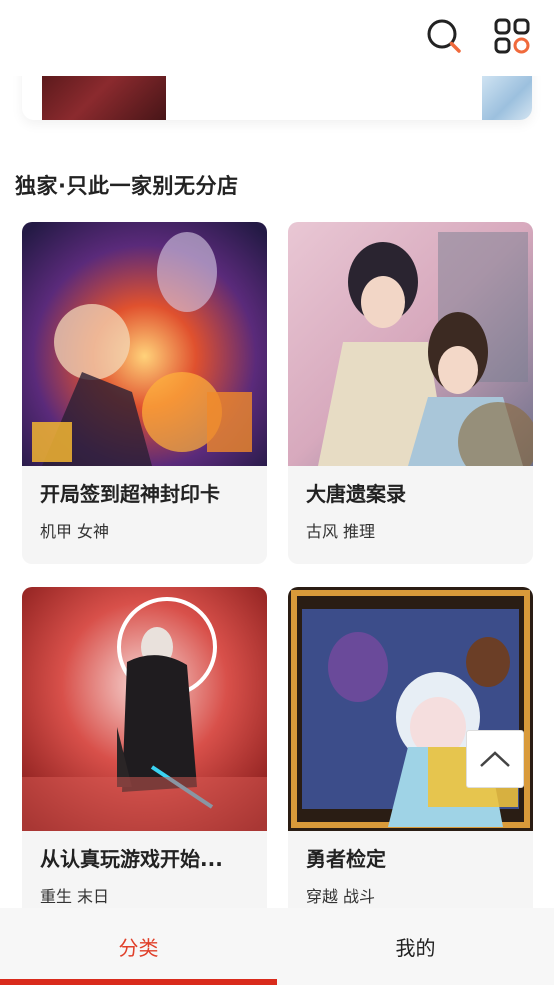  I want to click on comic-tags: 古风 推理, so click(340, 530).